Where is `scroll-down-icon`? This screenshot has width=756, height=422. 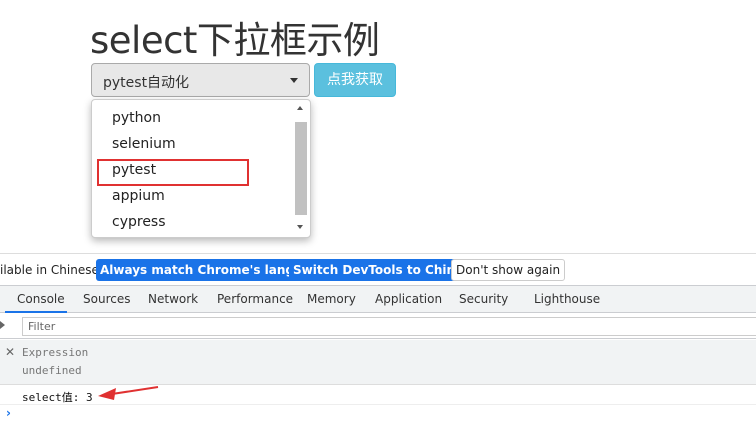 scroll-down-icon is located at coordinates (300, 227).